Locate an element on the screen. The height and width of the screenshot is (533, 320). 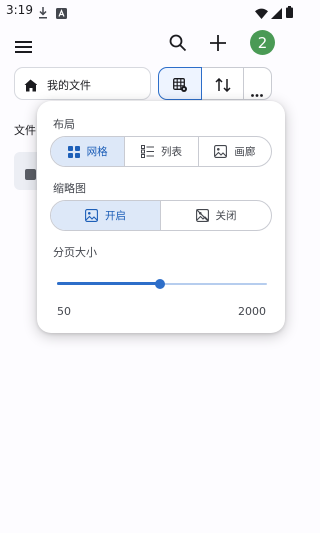
page-size-slider is located at coordinates (162, 284).